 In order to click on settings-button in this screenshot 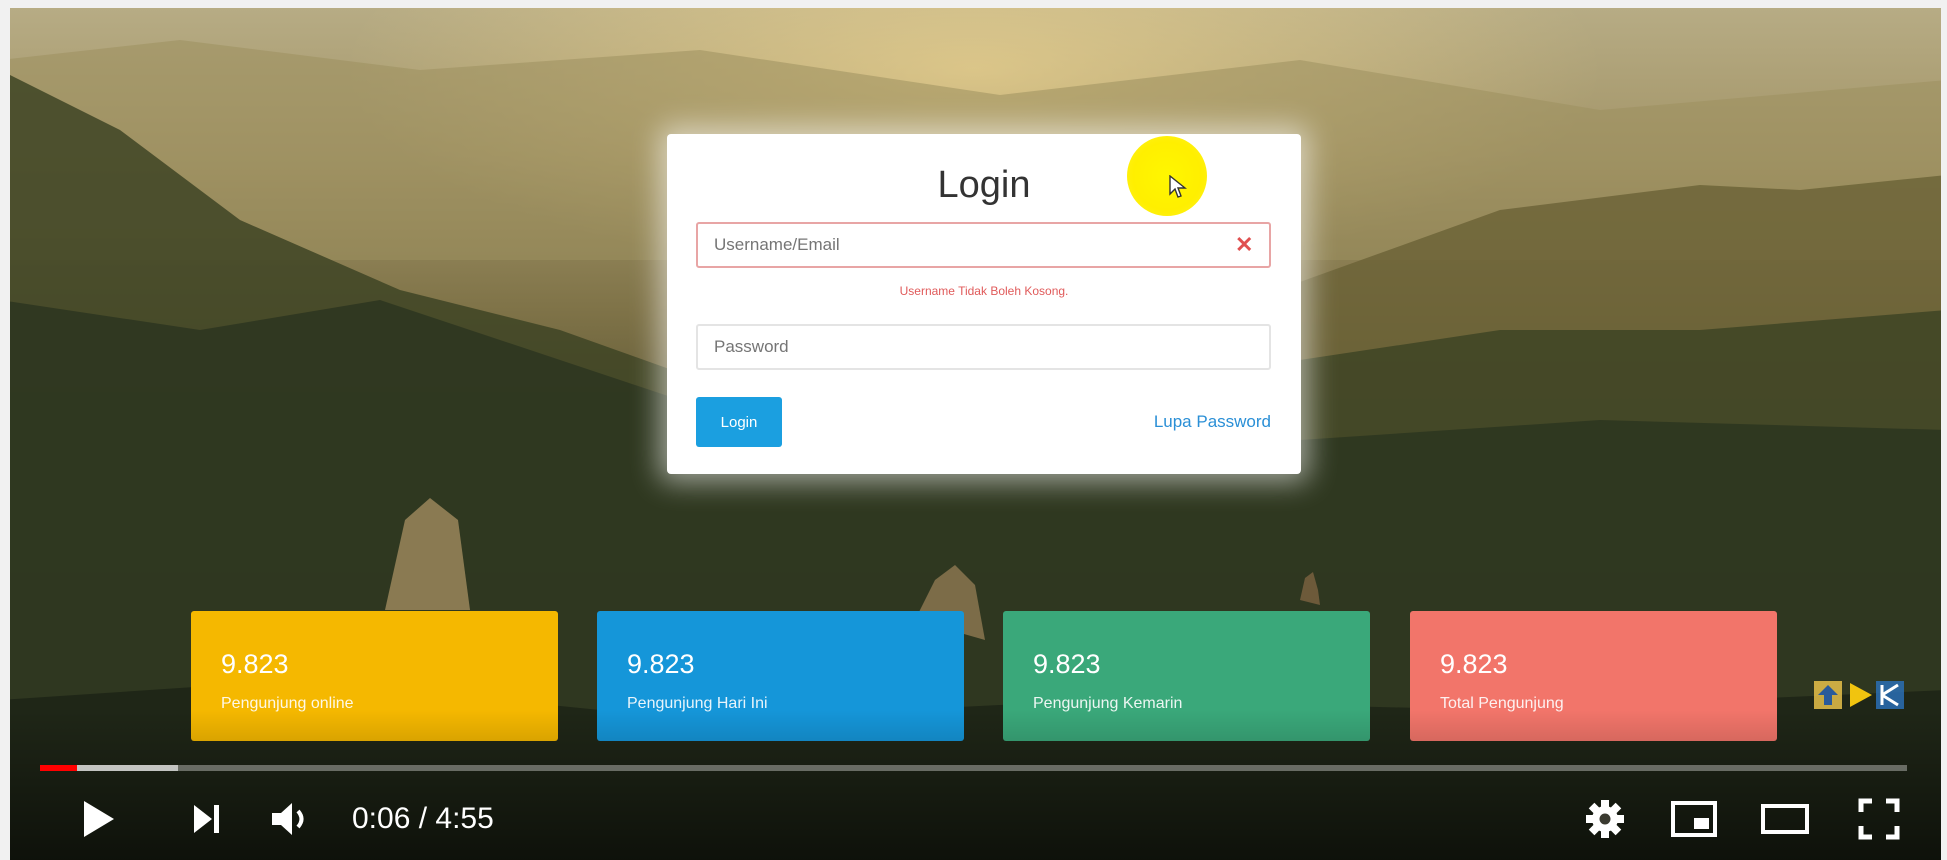, I will do `click(1605, 819)`.